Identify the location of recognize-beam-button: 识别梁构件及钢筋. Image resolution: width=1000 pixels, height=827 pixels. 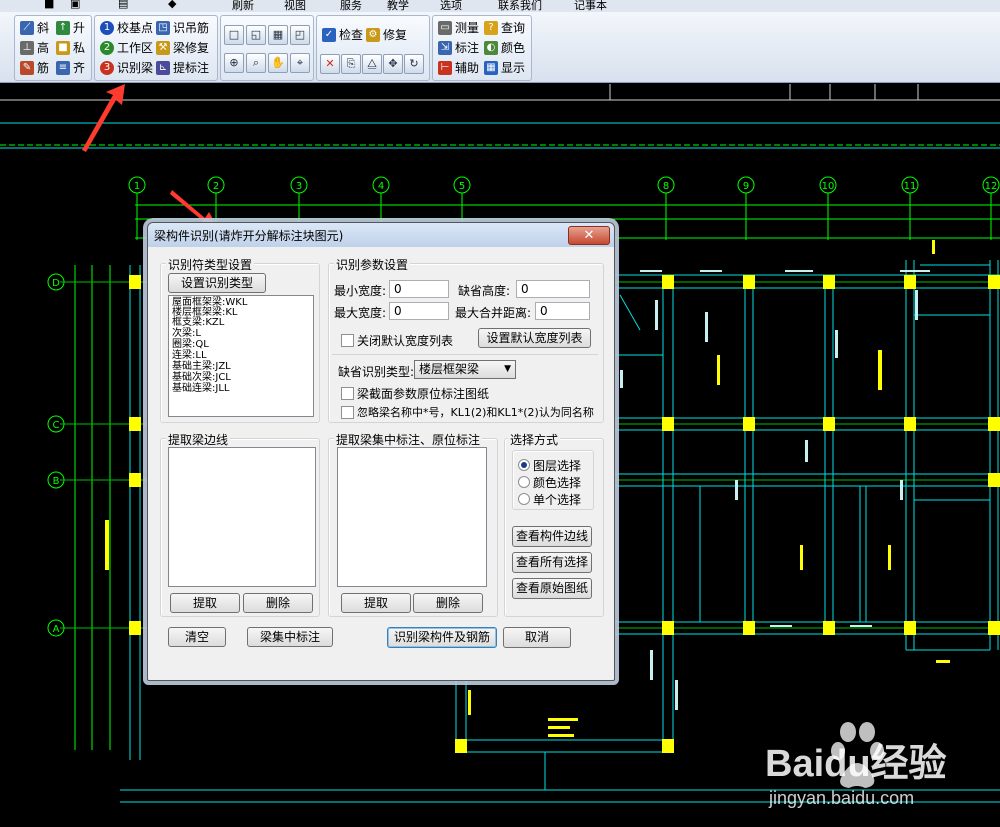
(442, 637).